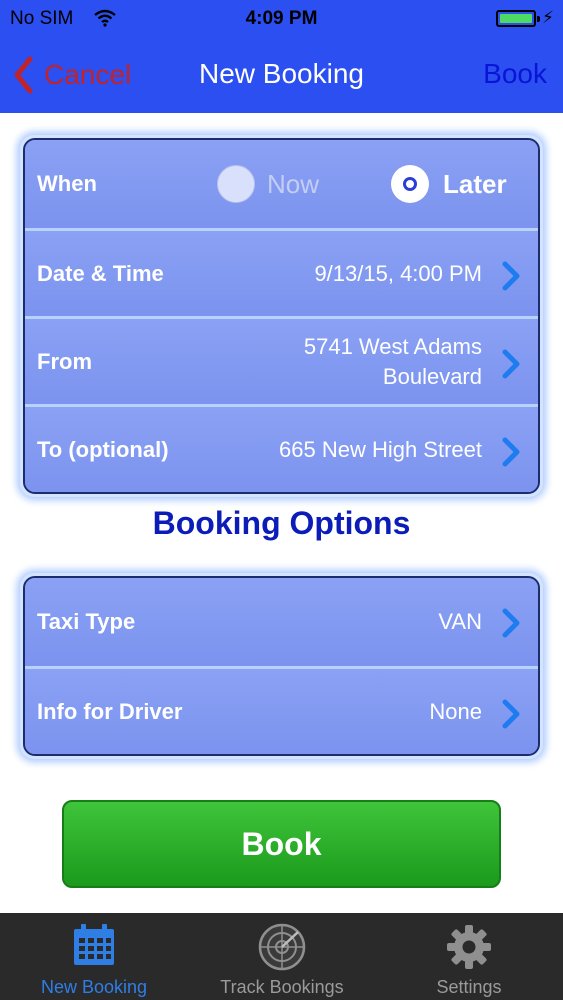 Image resolution: width=563 pixels, height=1000 pixels. Describe the element at coordinates (282, 987) in the screenshot. I see `tab-label: Track Bookings` at that location.